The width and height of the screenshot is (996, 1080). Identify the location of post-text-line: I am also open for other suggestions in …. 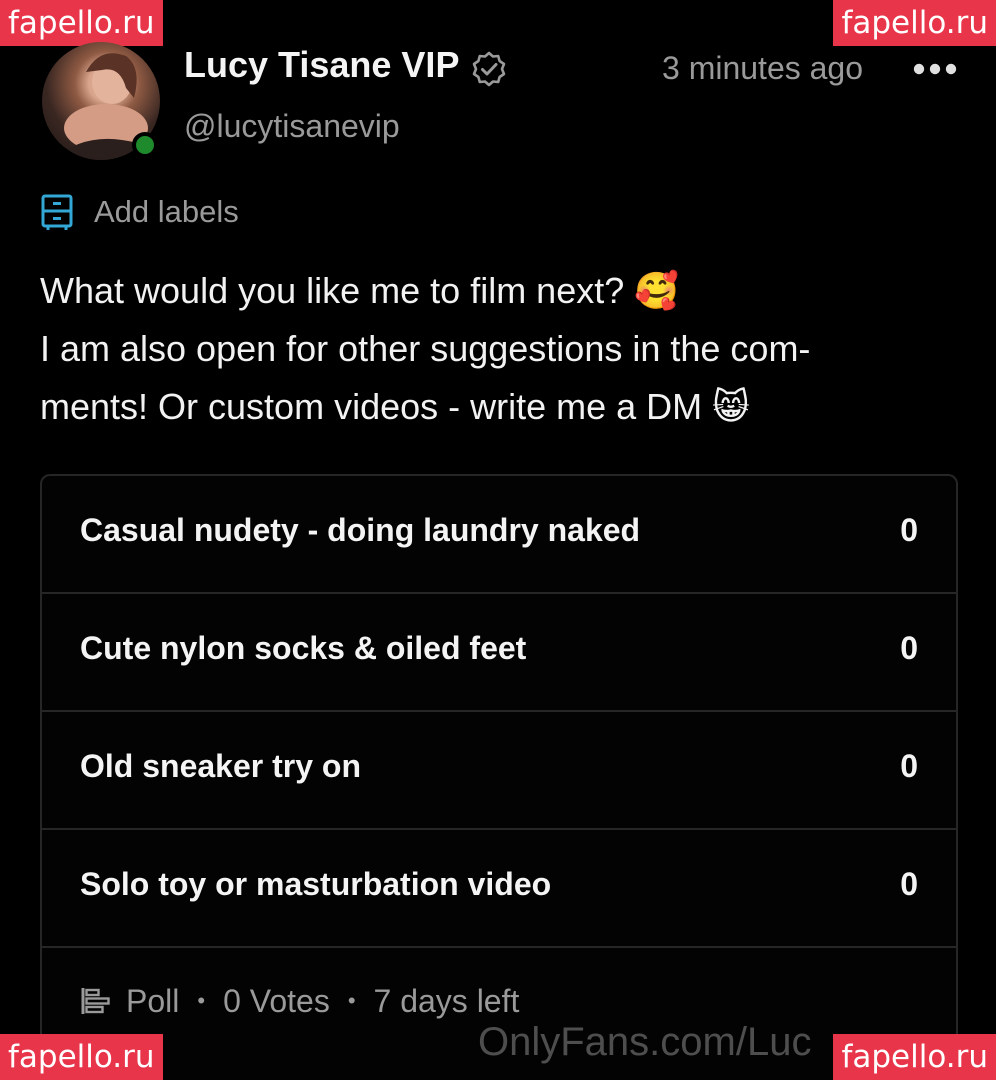
(425, 348).